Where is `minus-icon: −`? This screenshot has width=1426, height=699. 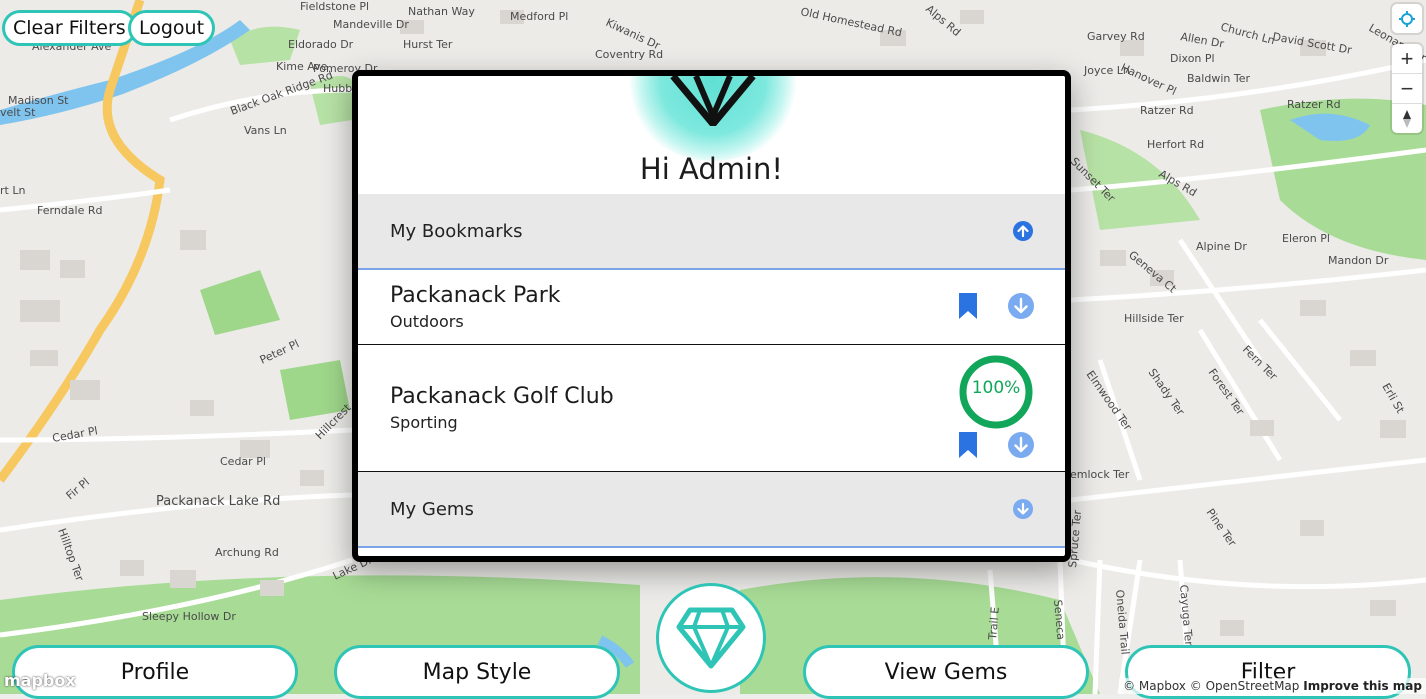 minus-icon: − is located at coordinates (1407, 89).